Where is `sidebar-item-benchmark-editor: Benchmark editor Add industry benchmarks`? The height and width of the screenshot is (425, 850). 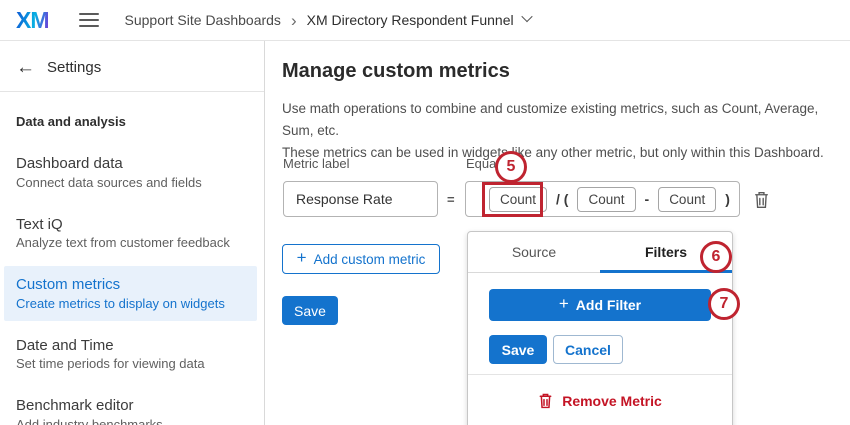
sidebar-item-benchmark-editor: Benchmark editor Add industry benchmarks is located at coordinates (132, 406).